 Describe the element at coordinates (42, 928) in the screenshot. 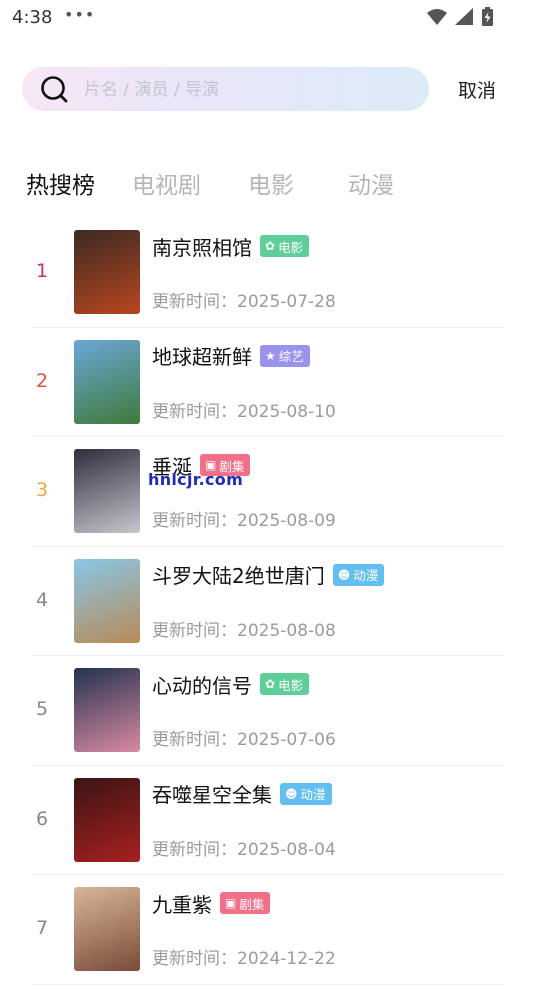

I see `rank-number: 7` at that location.